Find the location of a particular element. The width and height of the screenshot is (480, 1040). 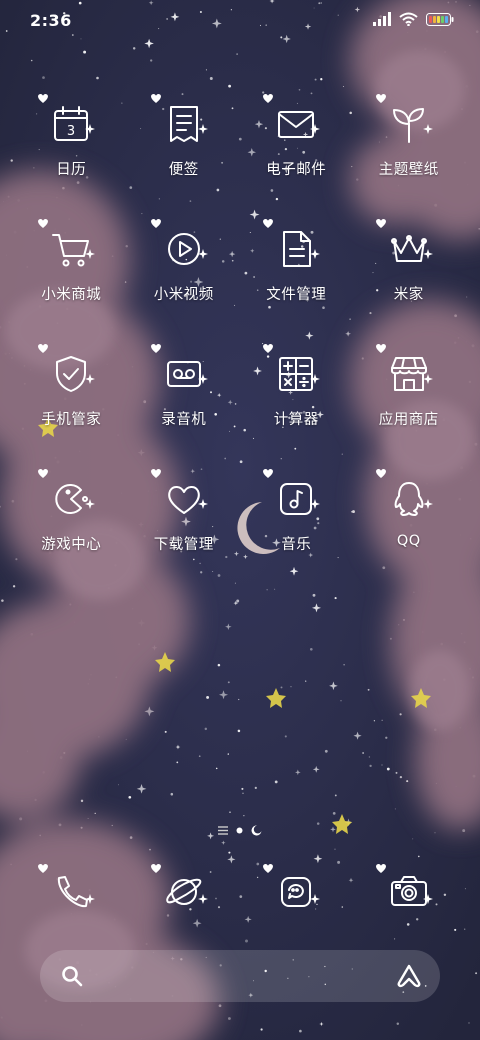

app-label: 录音机 is located at coordinates (184, 420).